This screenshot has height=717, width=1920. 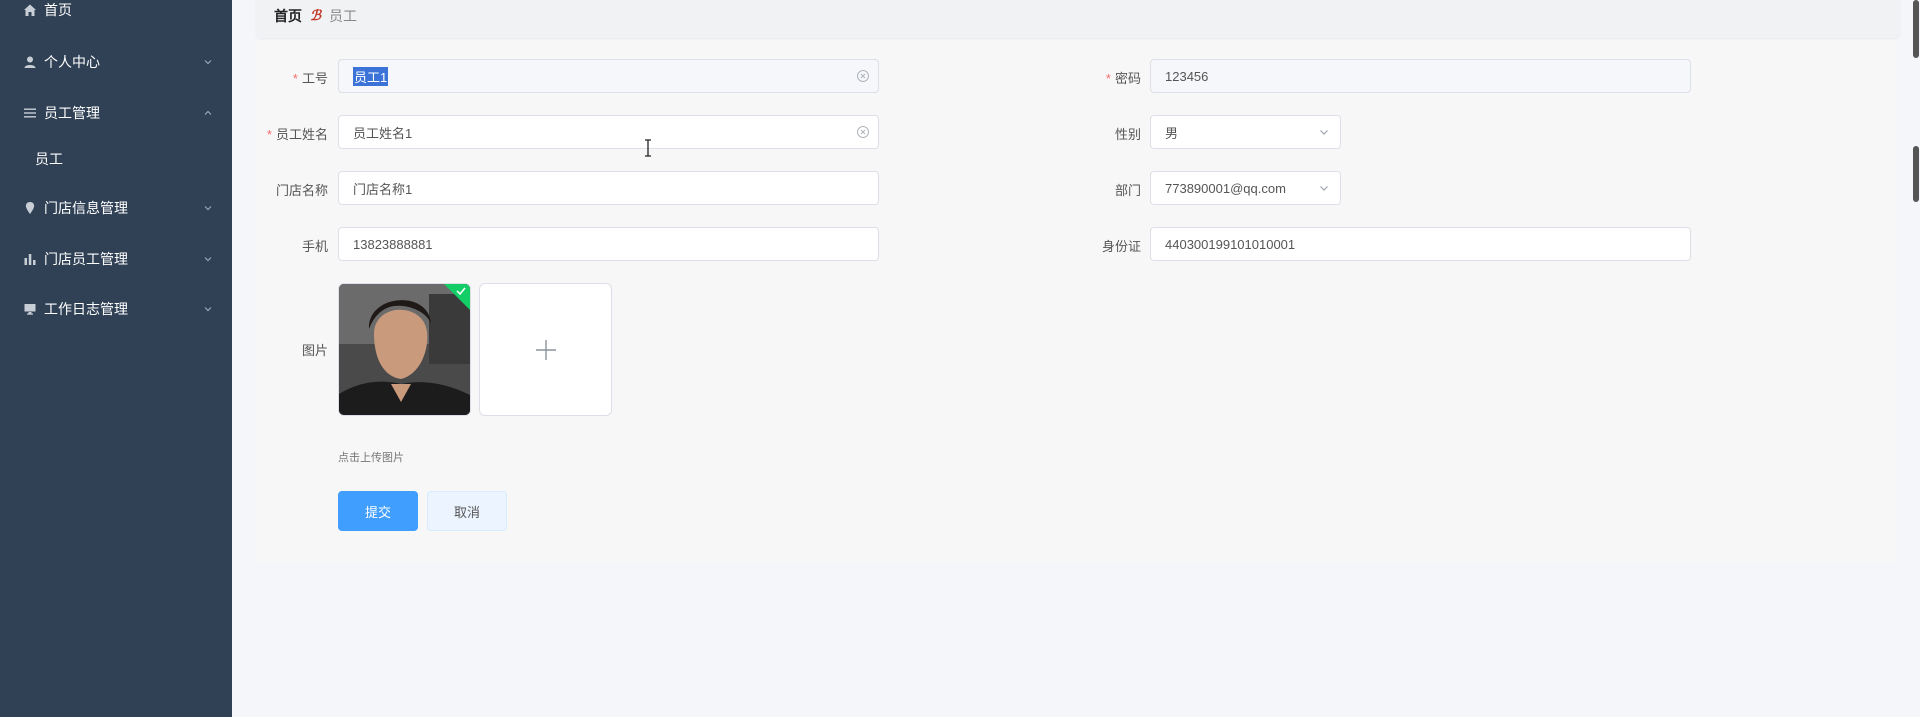 I want to click on sidebar-item-employee: 员工, so click(x=116, y=159).